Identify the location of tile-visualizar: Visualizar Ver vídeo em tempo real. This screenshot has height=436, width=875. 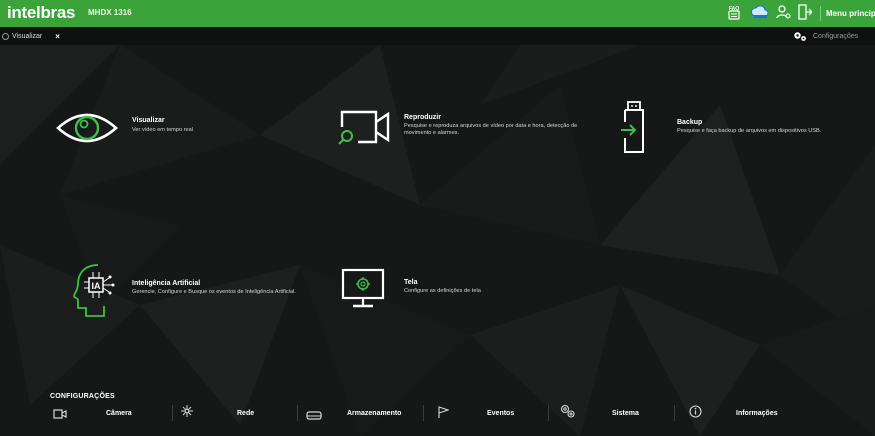
(170, 130).